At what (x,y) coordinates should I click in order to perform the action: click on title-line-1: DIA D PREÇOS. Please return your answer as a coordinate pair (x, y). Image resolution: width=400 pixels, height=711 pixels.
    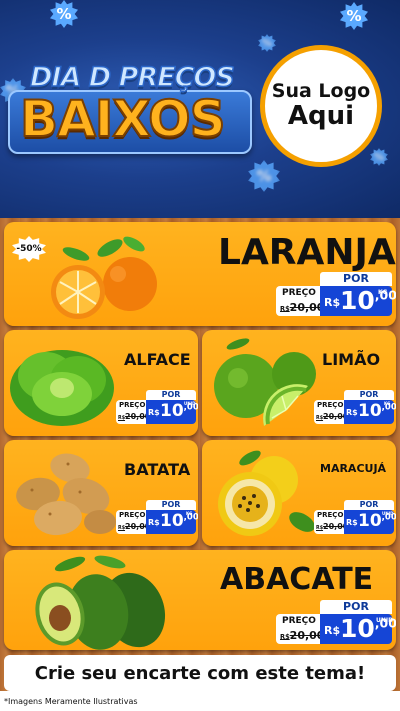
    Looking at the image, I should click on (132, 77).